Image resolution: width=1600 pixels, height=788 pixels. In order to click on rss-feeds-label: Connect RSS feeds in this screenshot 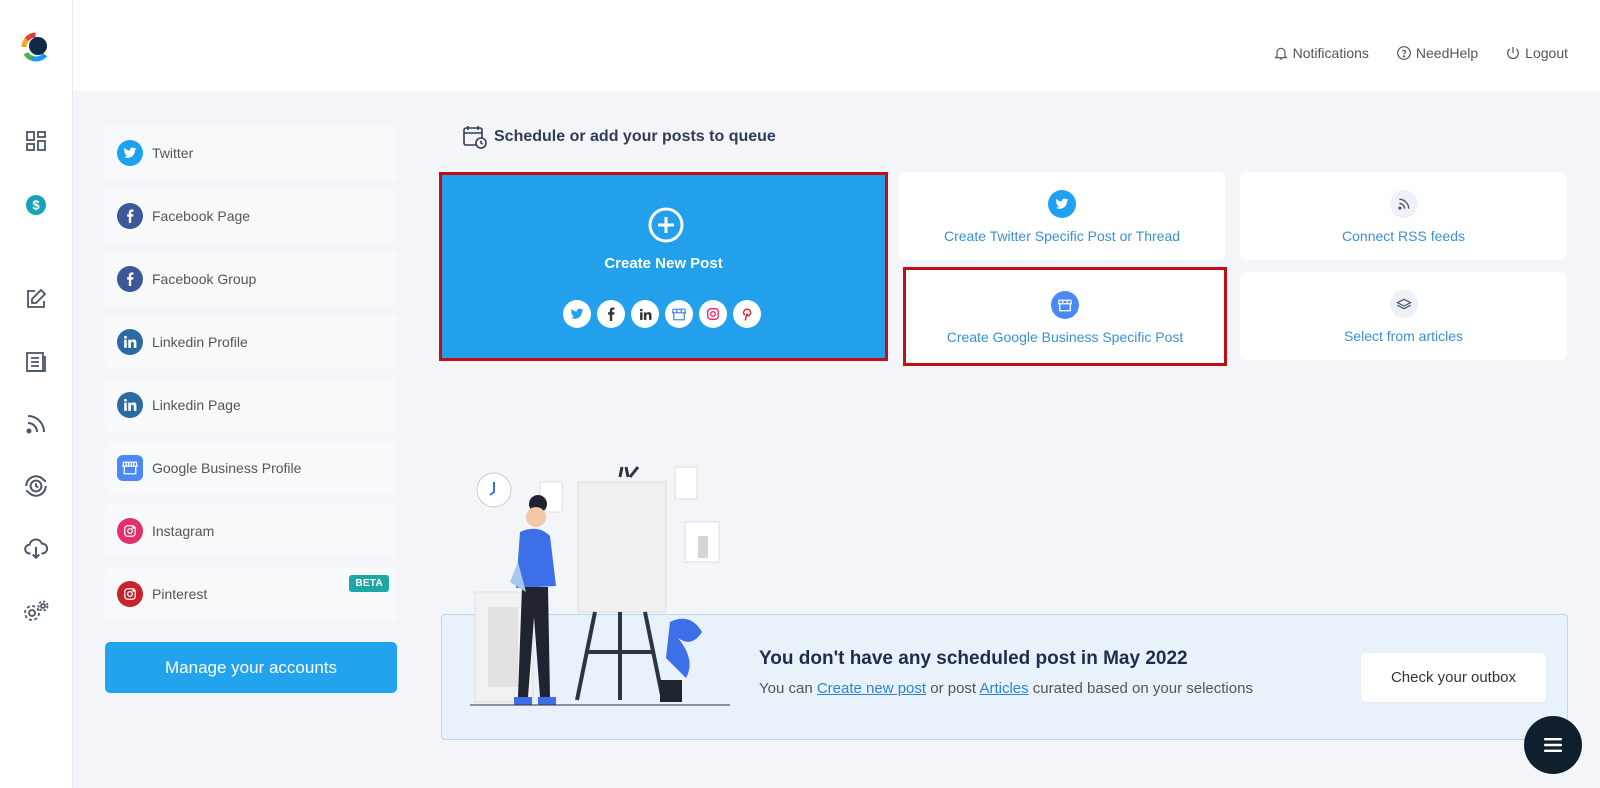, I will do `click(1403, 236)`.